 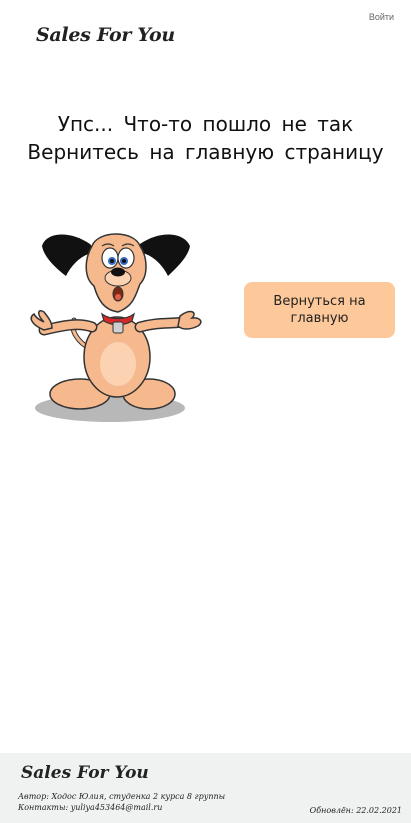 What do you see at coordinates (381, 17) in the screenshot?
I see `login-link: Войти` at bounding box center [381, 17].